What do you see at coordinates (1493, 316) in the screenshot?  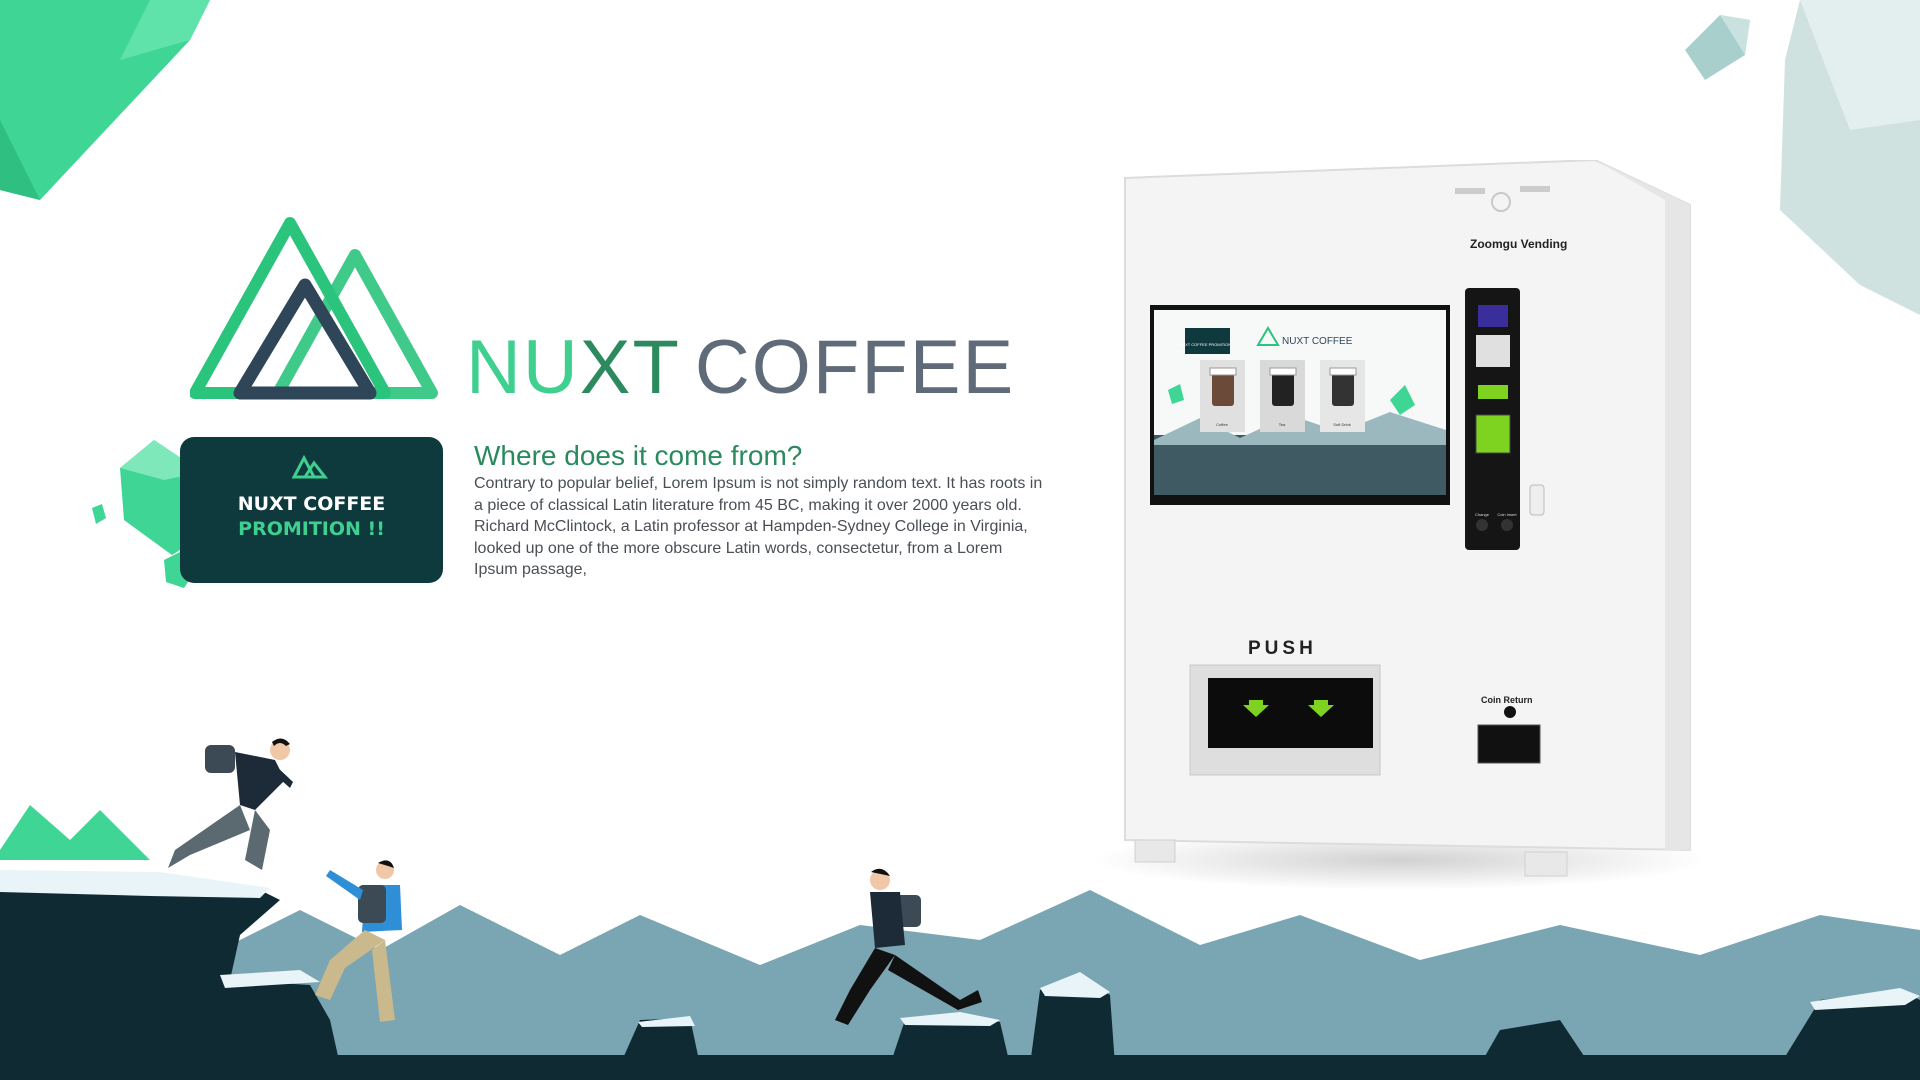 I see `panel-display` at bounding box center [1493, 316].